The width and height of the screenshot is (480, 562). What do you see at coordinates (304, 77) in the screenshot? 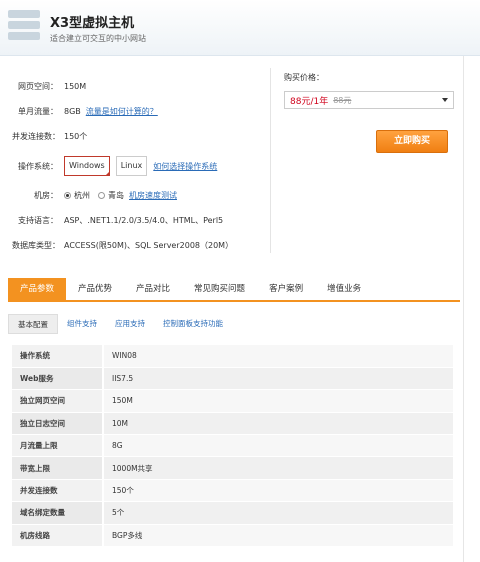
I see `buy-title: 购买价格：` at bounding box center [304, 77].